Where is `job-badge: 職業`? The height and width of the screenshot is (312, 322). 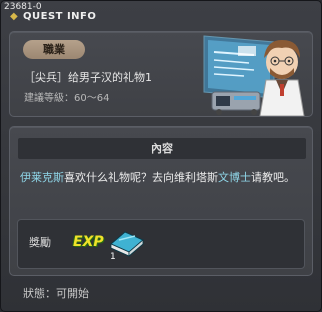
job-badge: 職業 is located at coordinates (54, 49).